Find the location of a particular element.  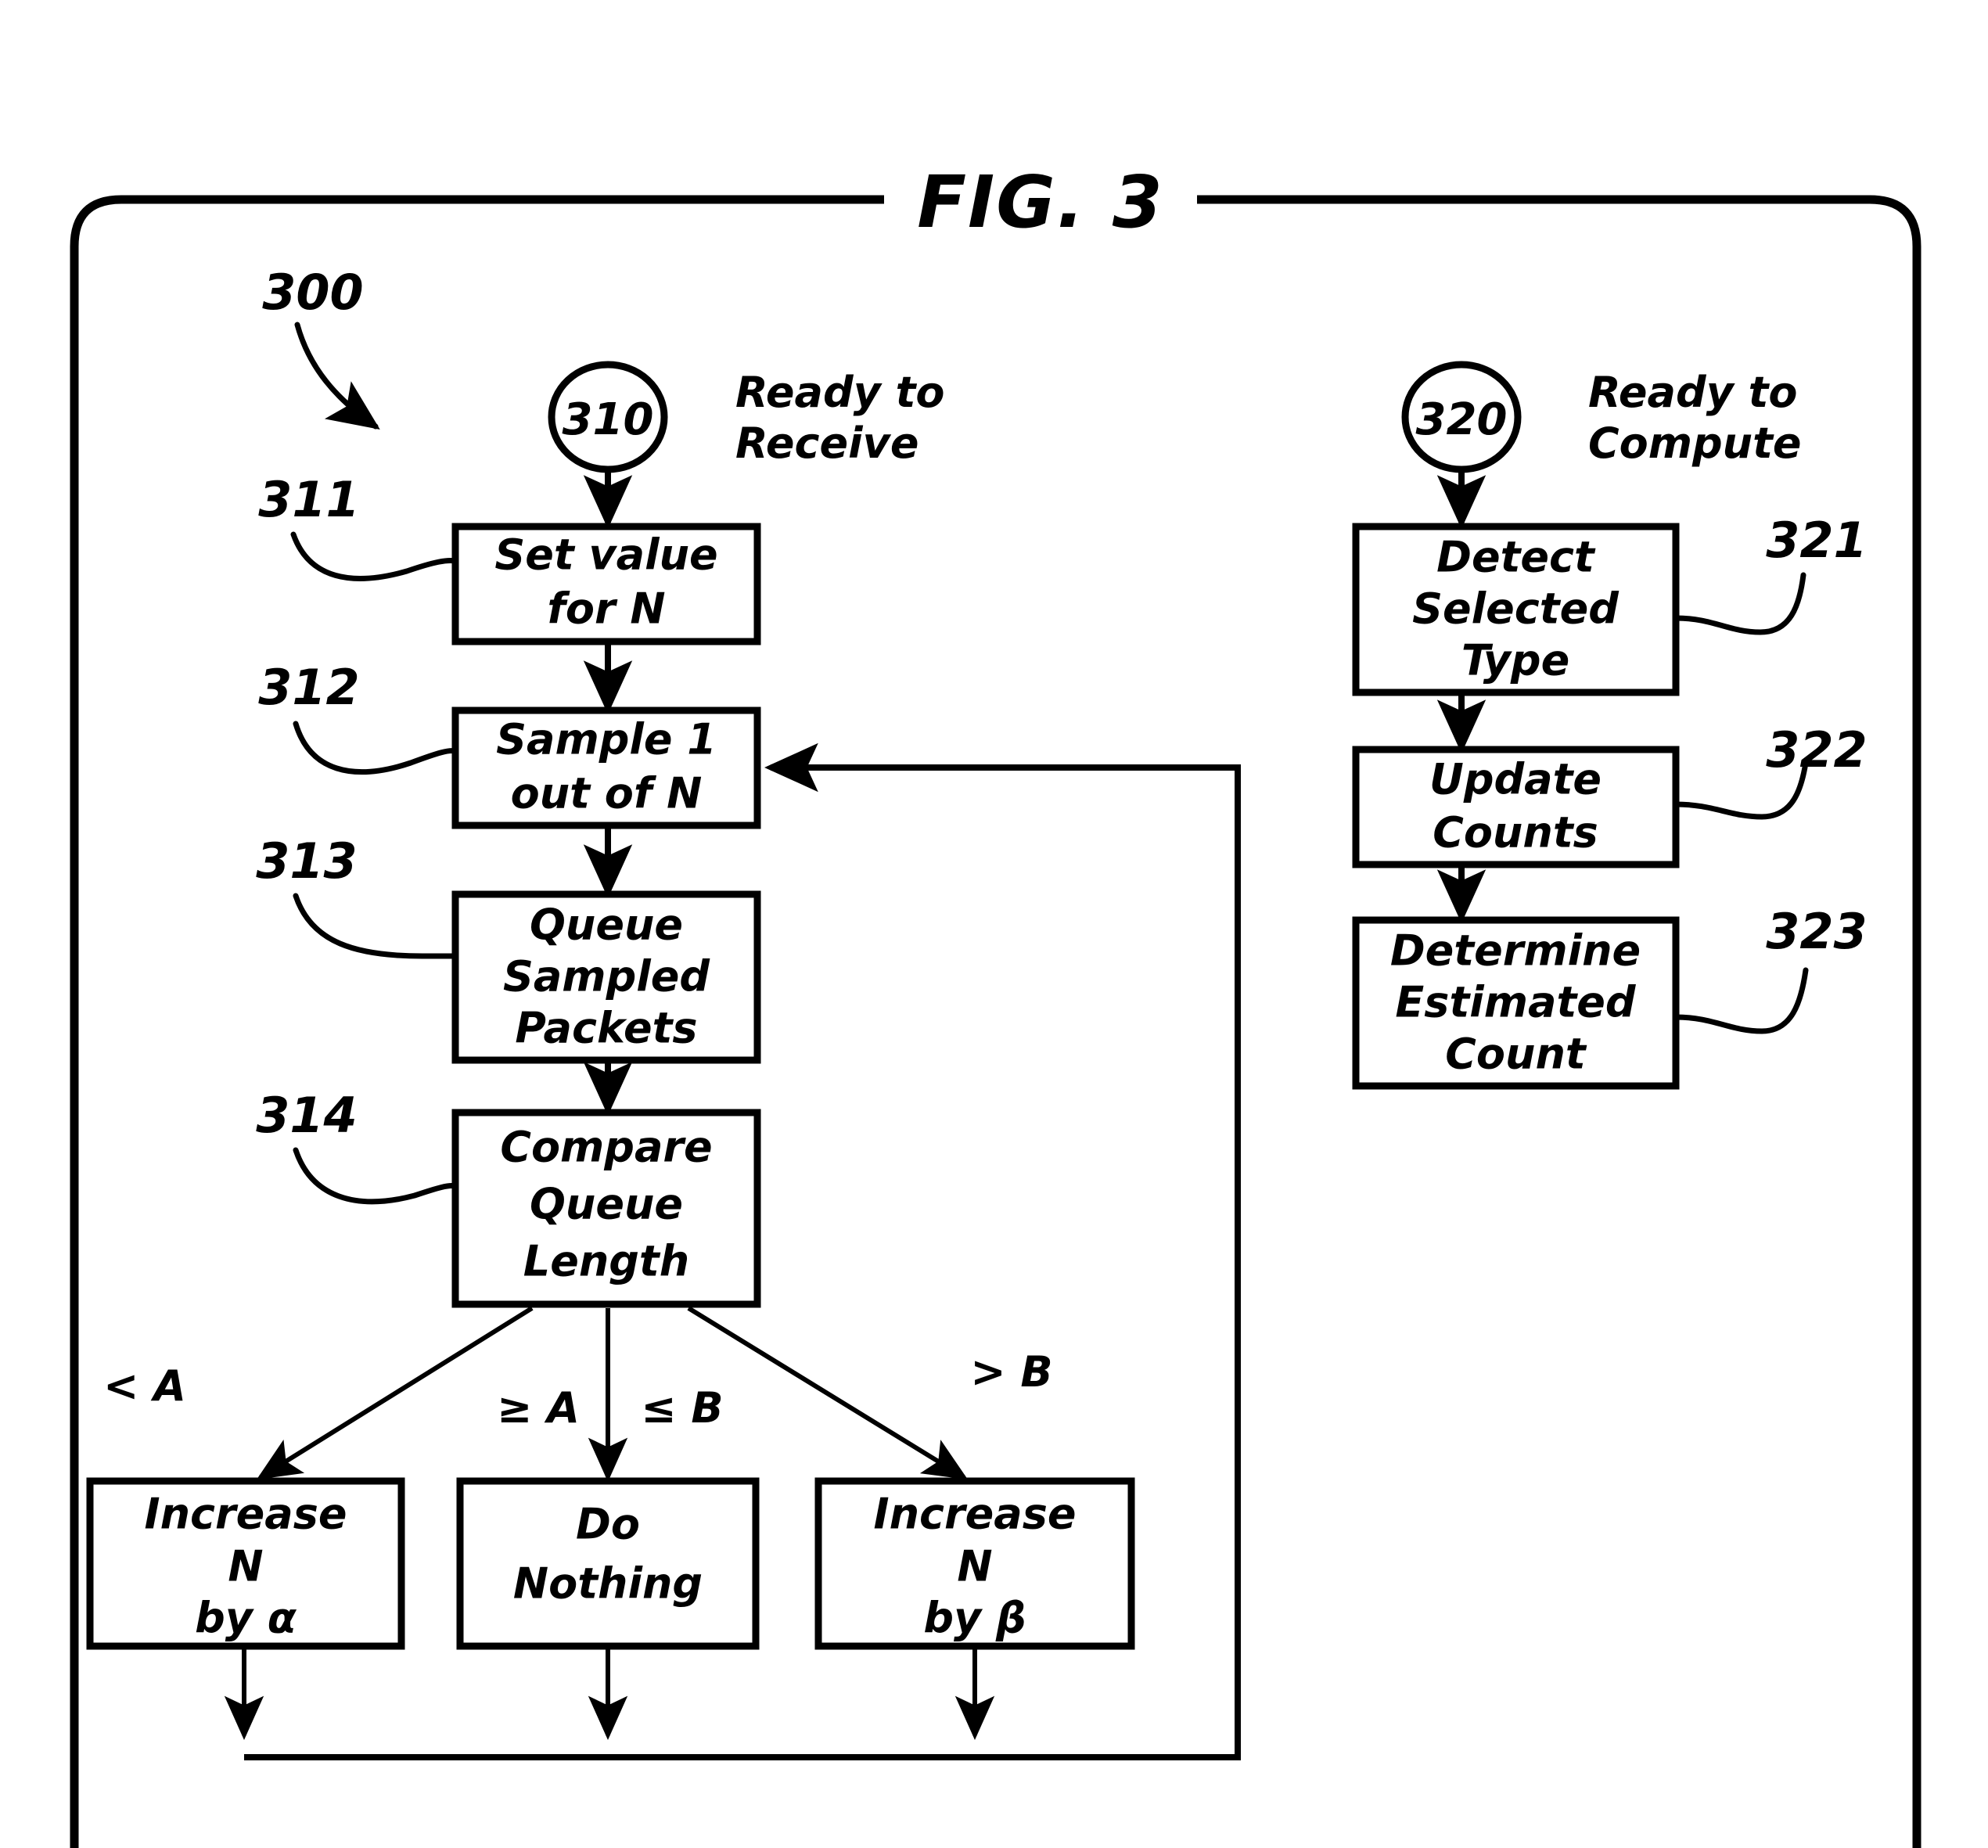

process-box-322-line2: Counts is located at coordinates (1515, 833).